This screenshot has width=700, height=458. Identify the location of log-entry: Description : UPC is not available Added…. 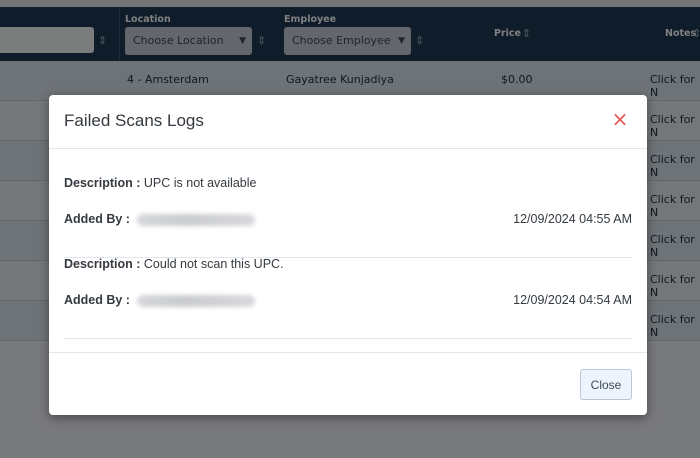
(348, 217).